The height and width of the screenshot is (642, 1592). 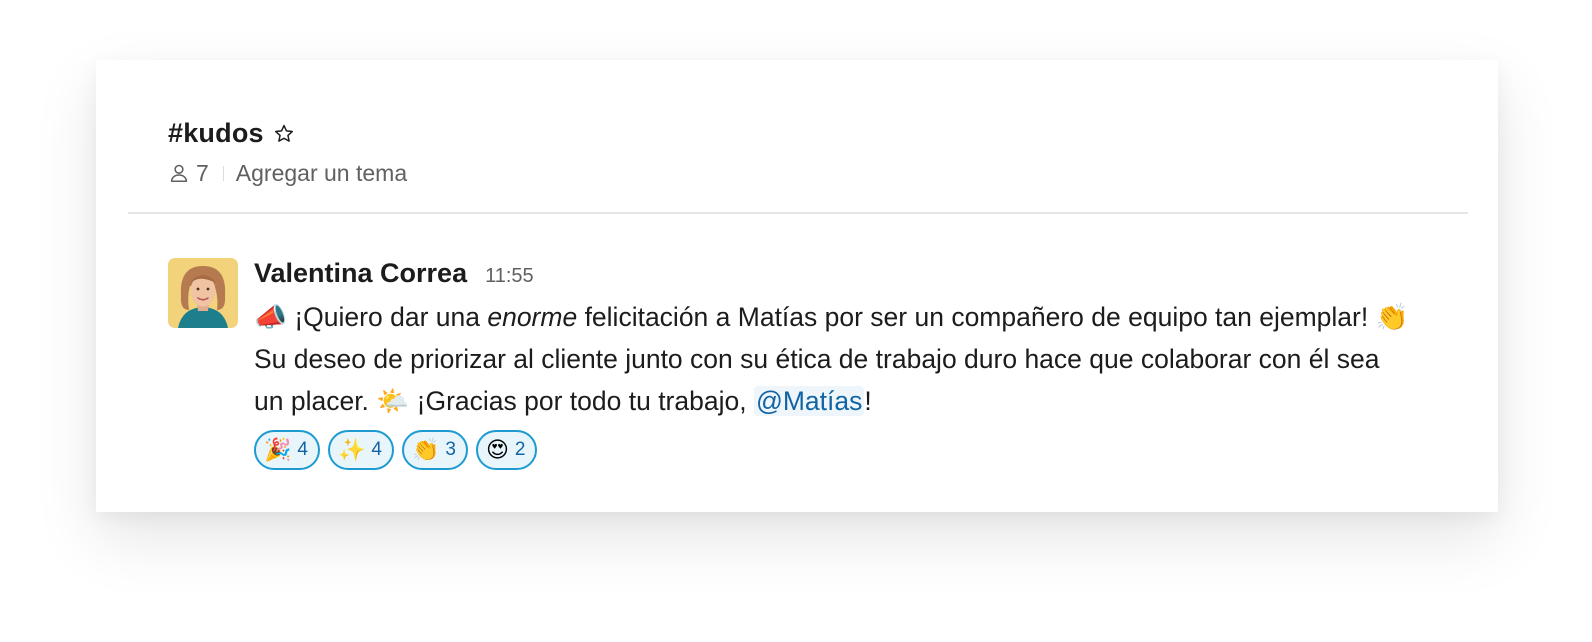 What do you see at coordinates (1392, 317) in the screenshot?
I see `clap-emoji: 👏` at bounding box center [1392, 317].